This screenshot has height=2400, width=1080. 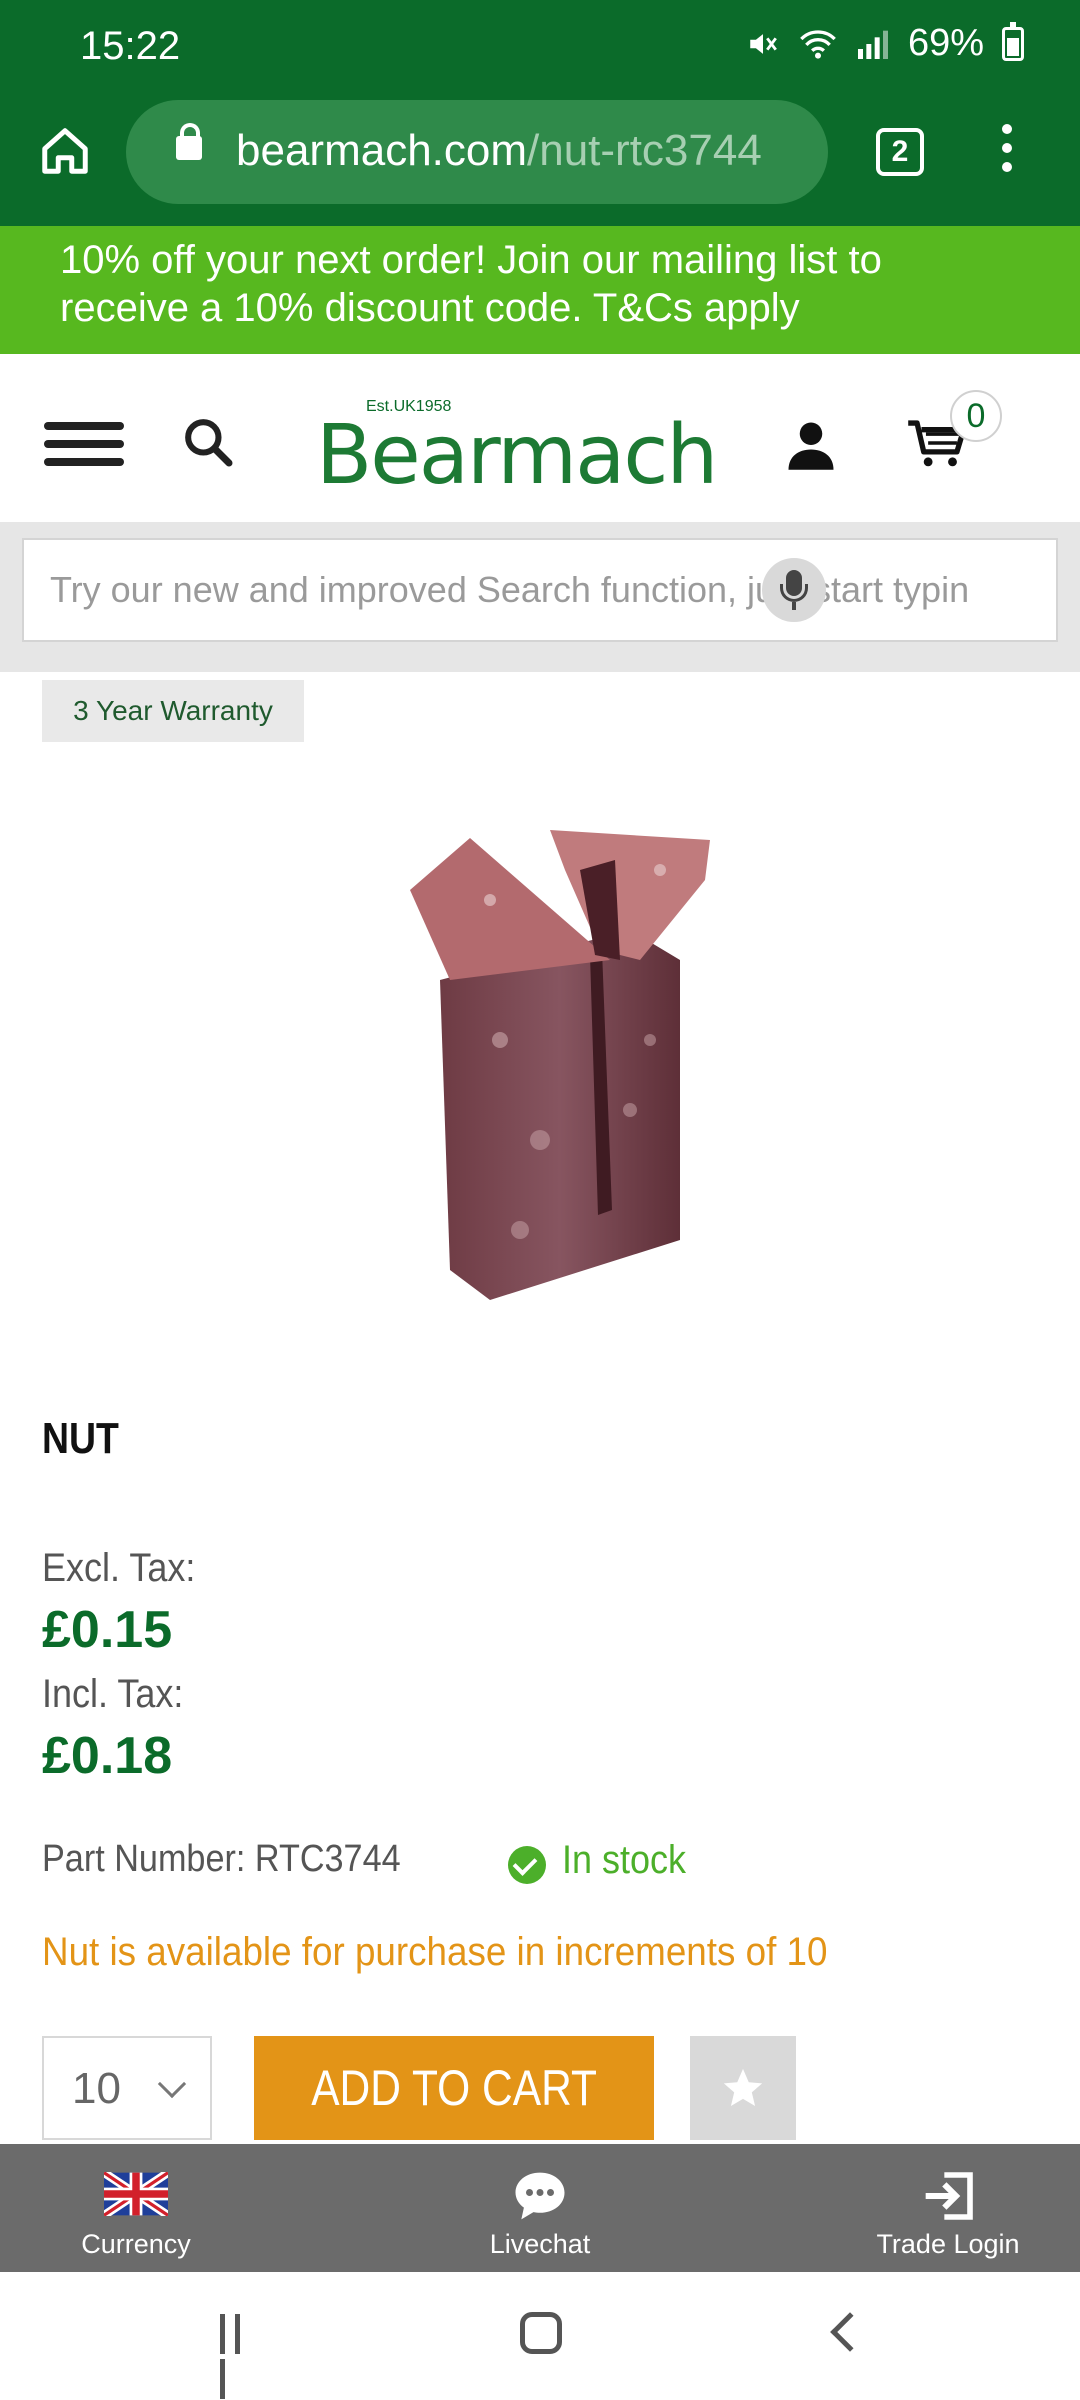 I want to click on search-box, so click(x=540, y=590).